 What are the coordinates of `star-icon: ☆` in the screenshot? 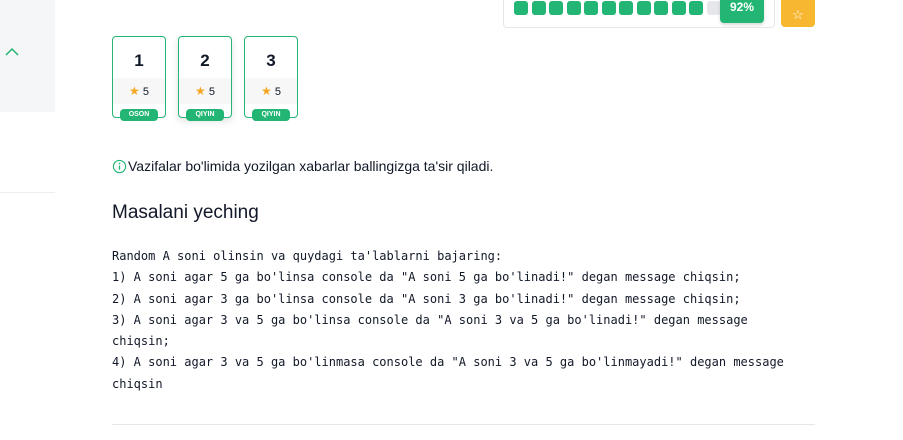 It's located at (798, 14).